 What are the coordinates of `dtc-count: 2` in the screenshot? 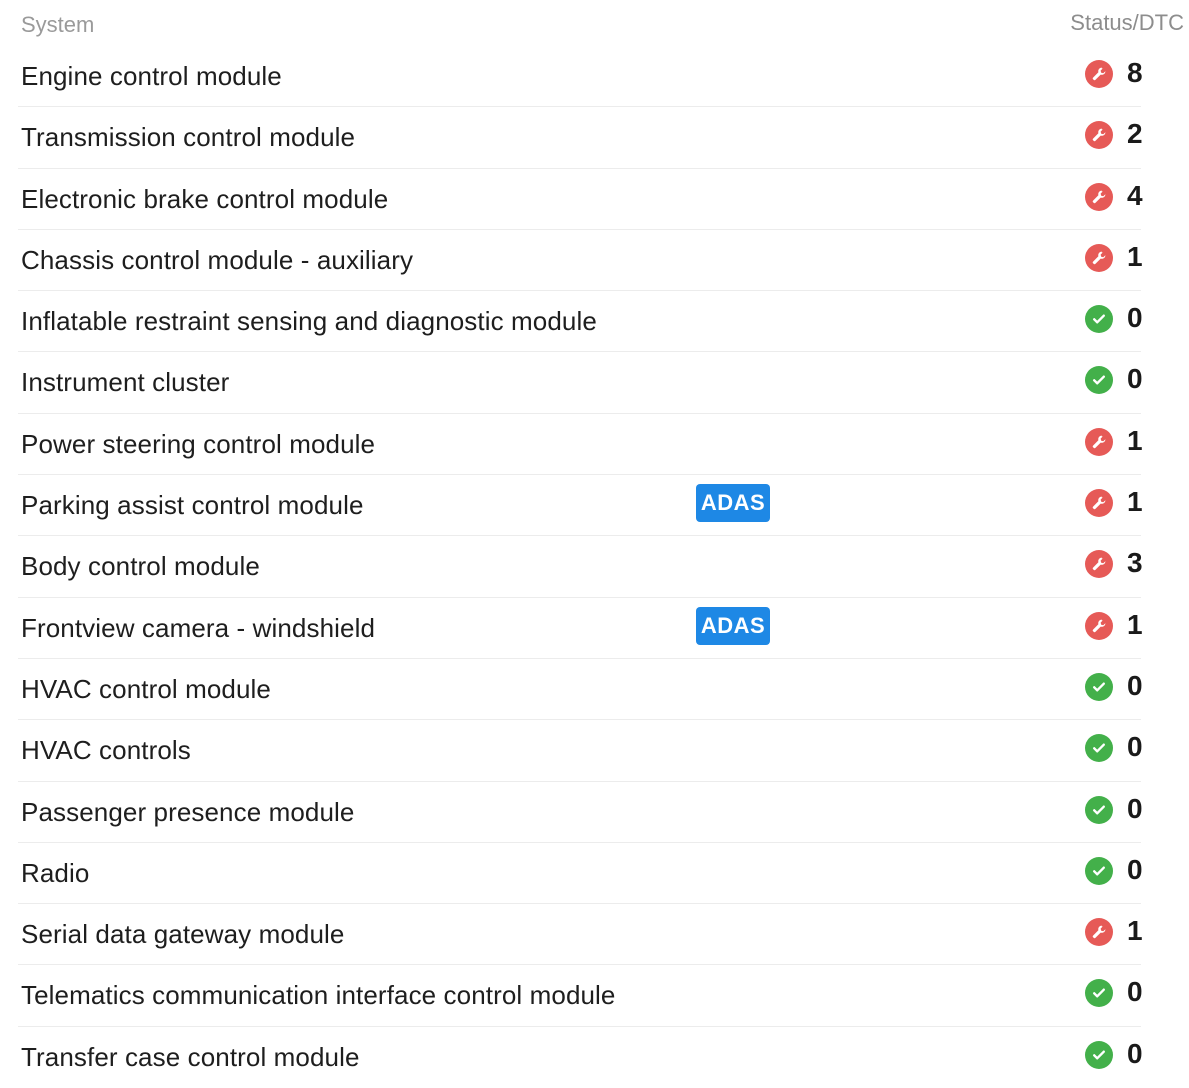 It's located at (1135, 134).